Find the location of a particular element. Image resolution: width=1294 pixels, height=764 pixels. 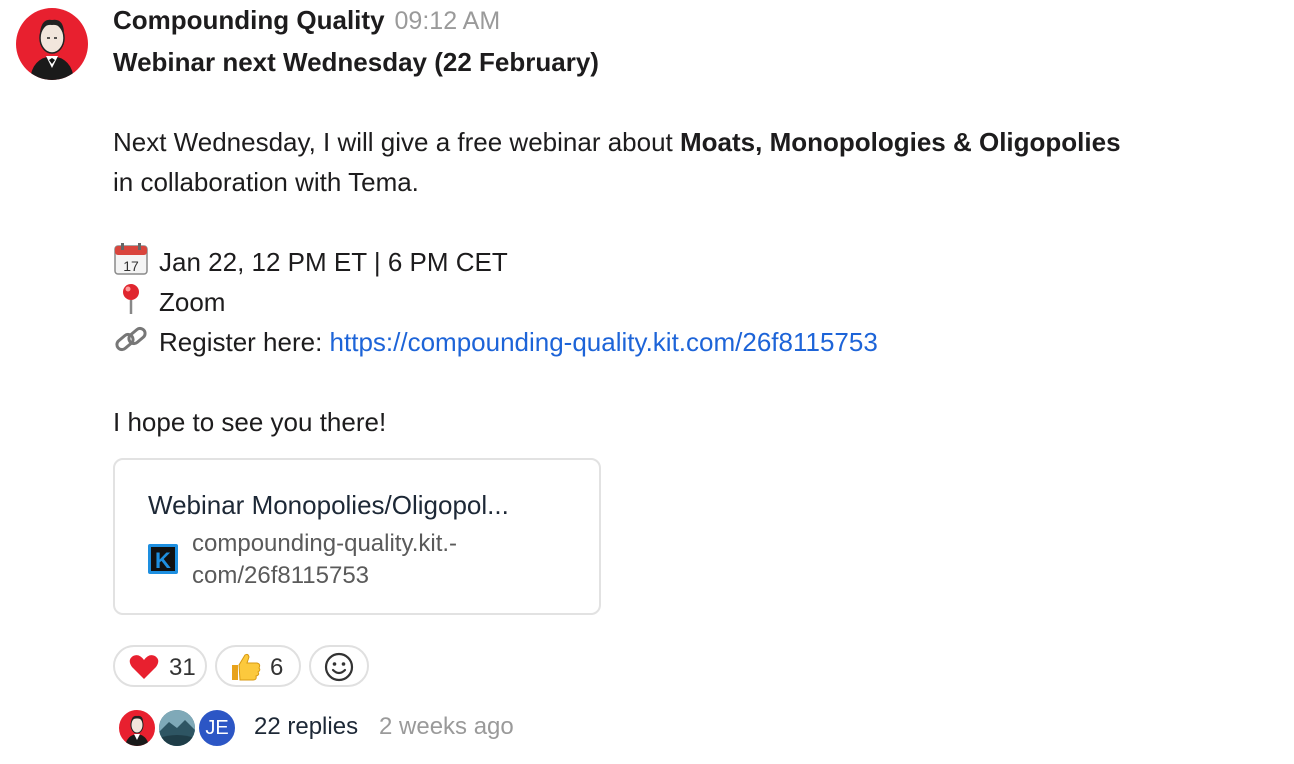

reaction-heart: 31 is located at coordinates (160, 666).